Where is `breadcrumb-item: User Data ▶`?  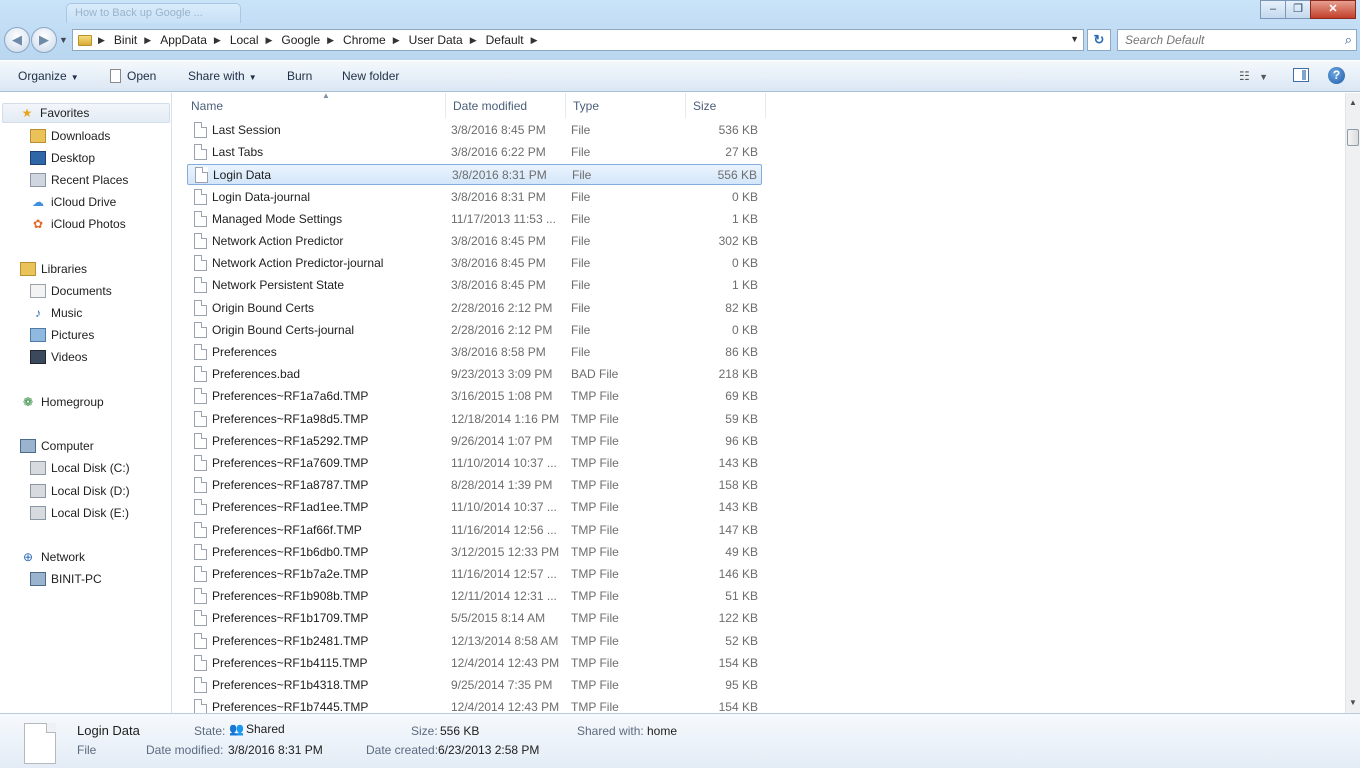 breadcrumb-item: User Data ▶ is located at coordinates (447, 40).